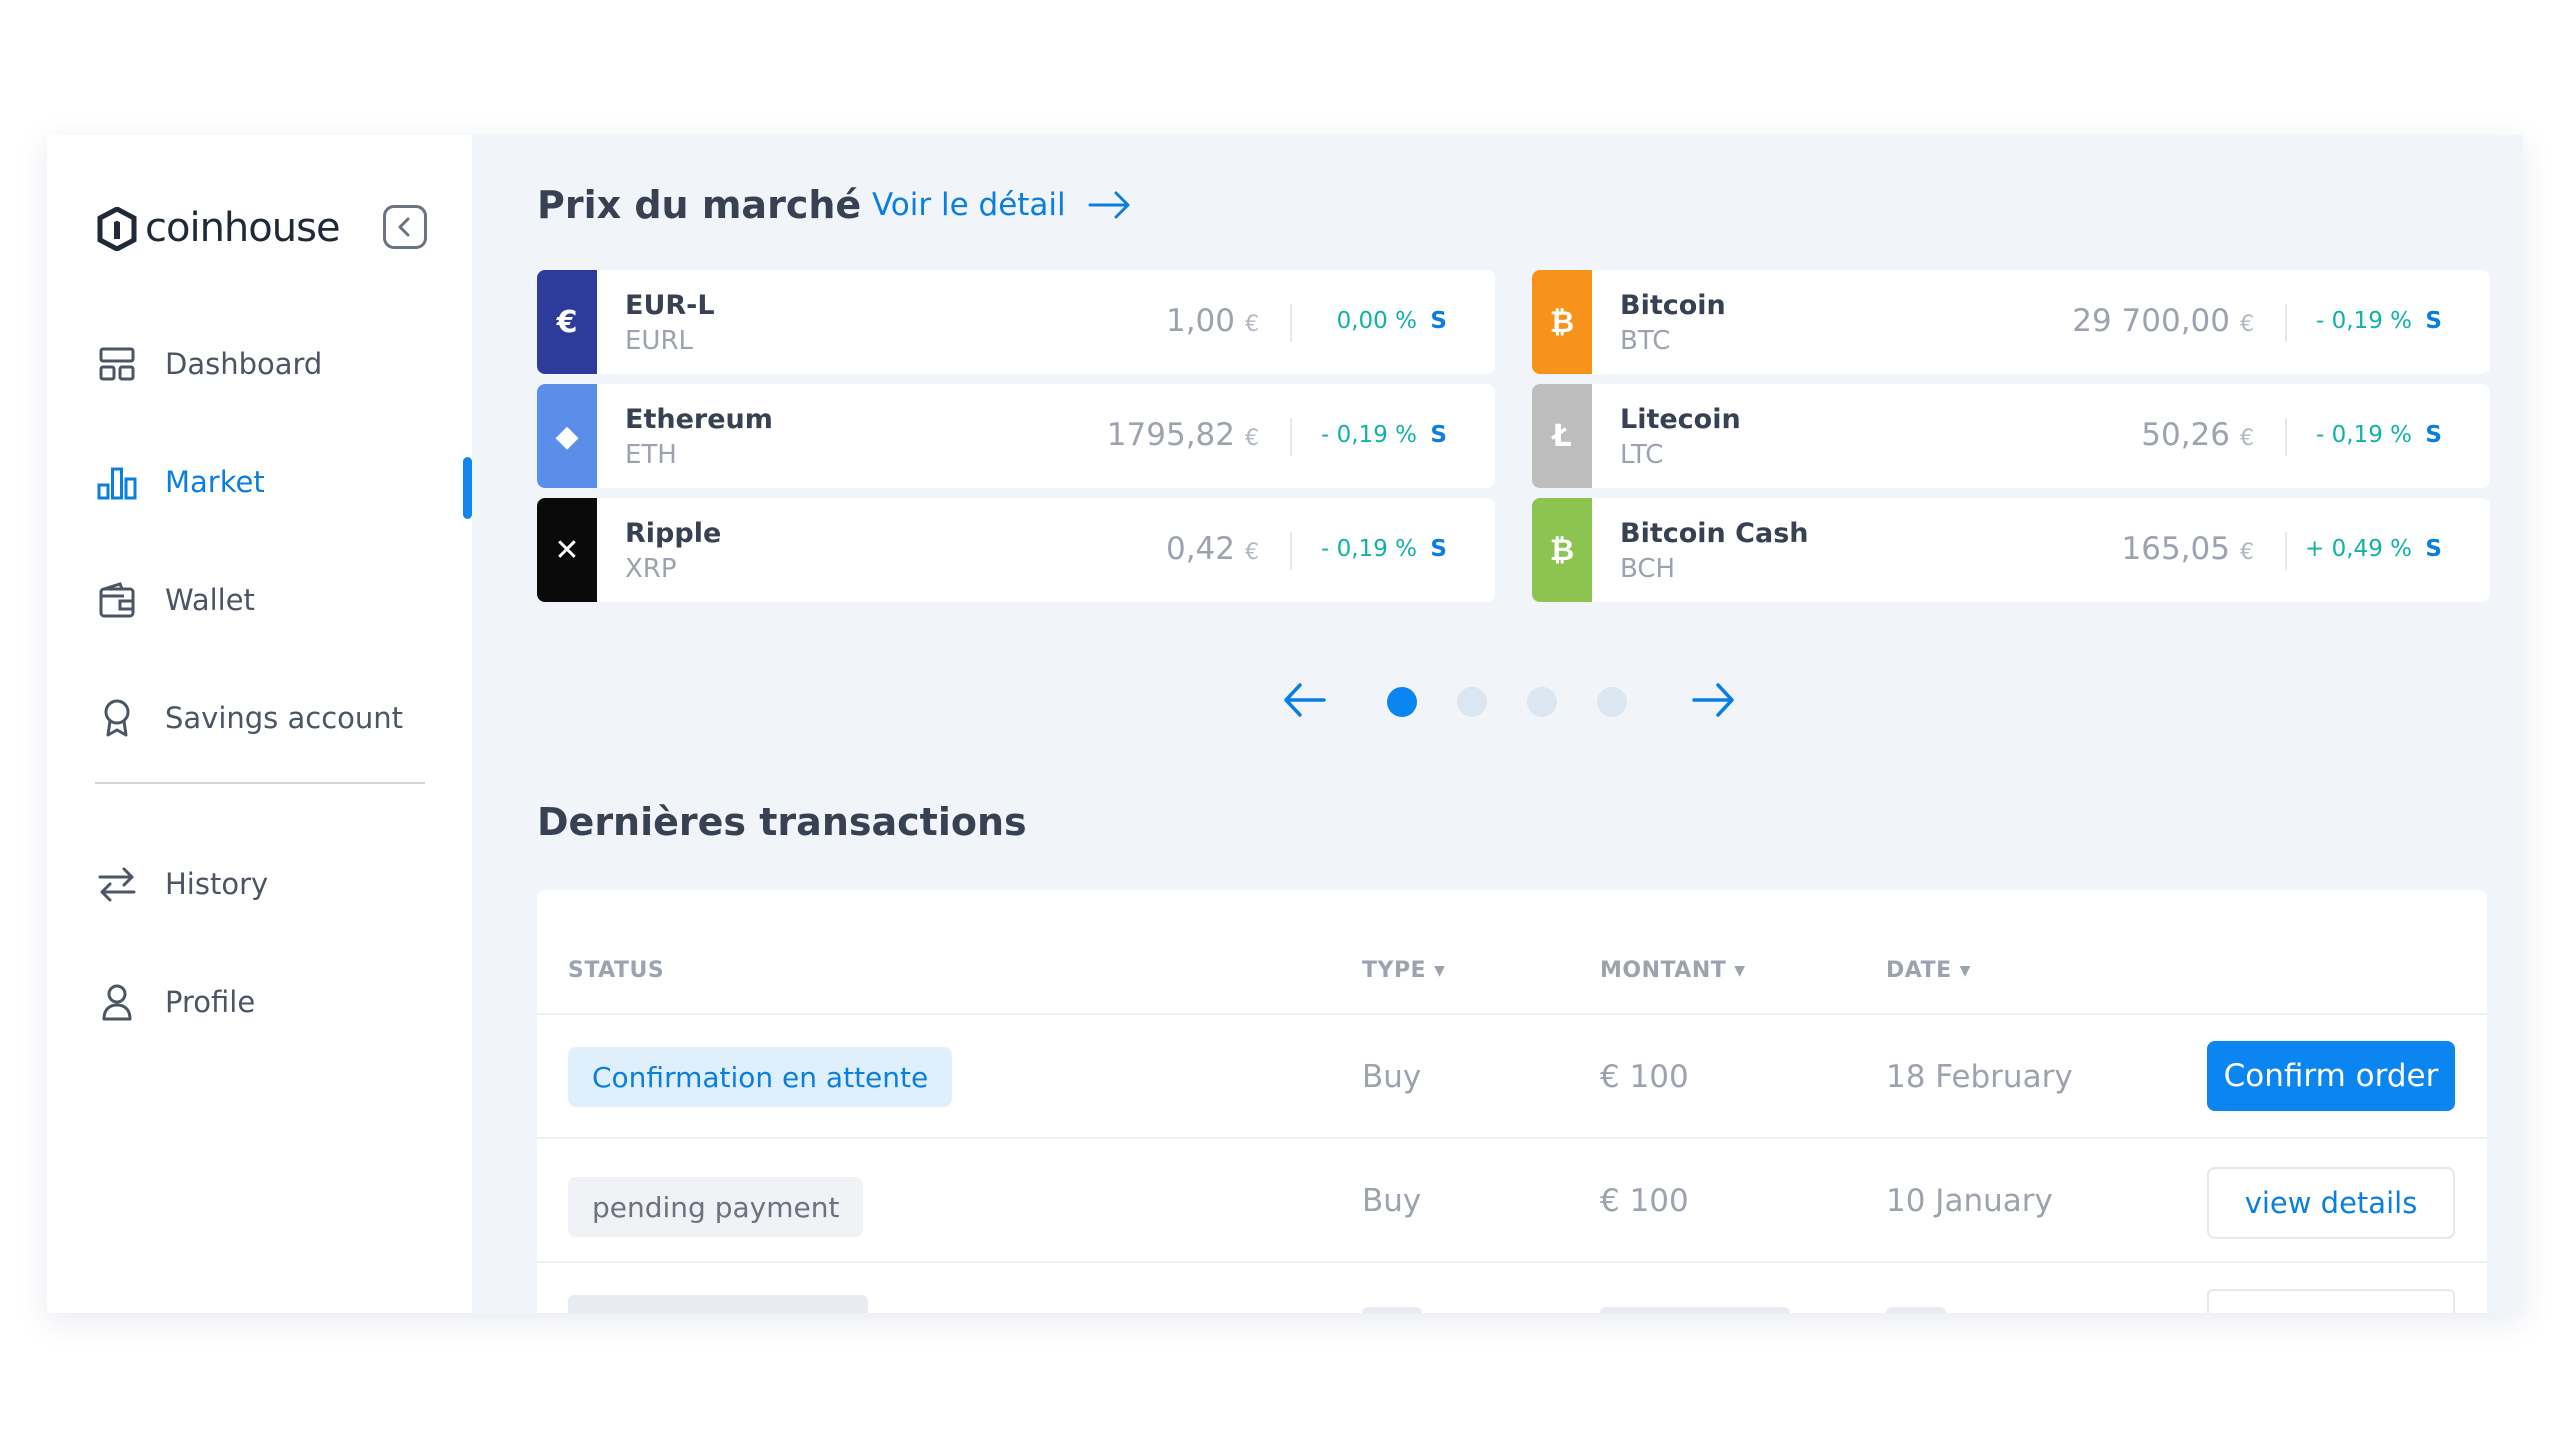 This screenshot has width=2560, height=1440. I want to click on column-amount: MONTANT ▼, so click(1673, 970).